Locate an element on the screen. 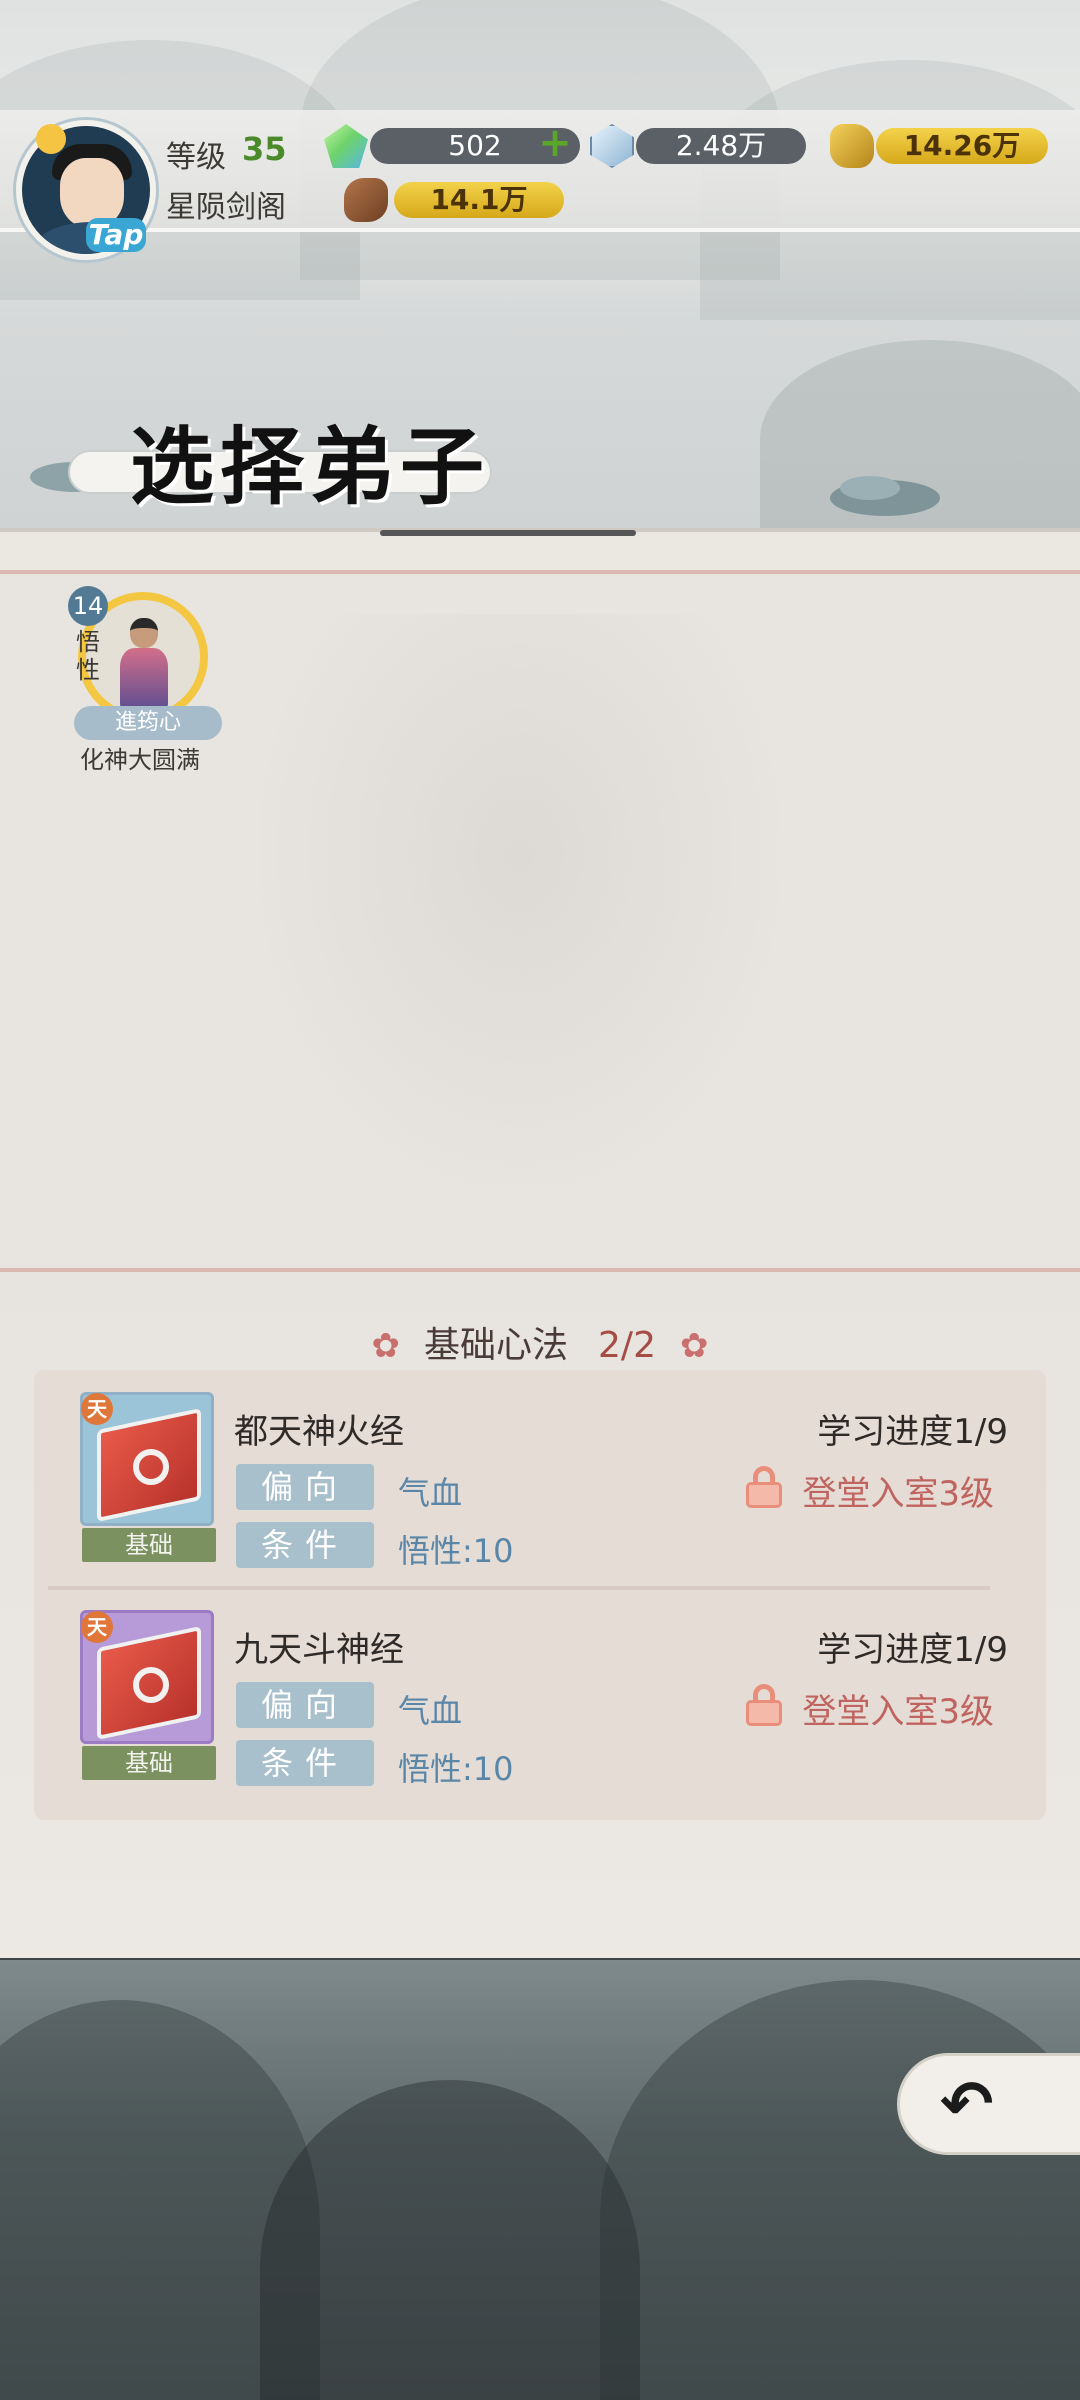 The height and width of the screenshot is (2400, 1080). disciple-level-badge: 14 is located at coordinates (88, 606).